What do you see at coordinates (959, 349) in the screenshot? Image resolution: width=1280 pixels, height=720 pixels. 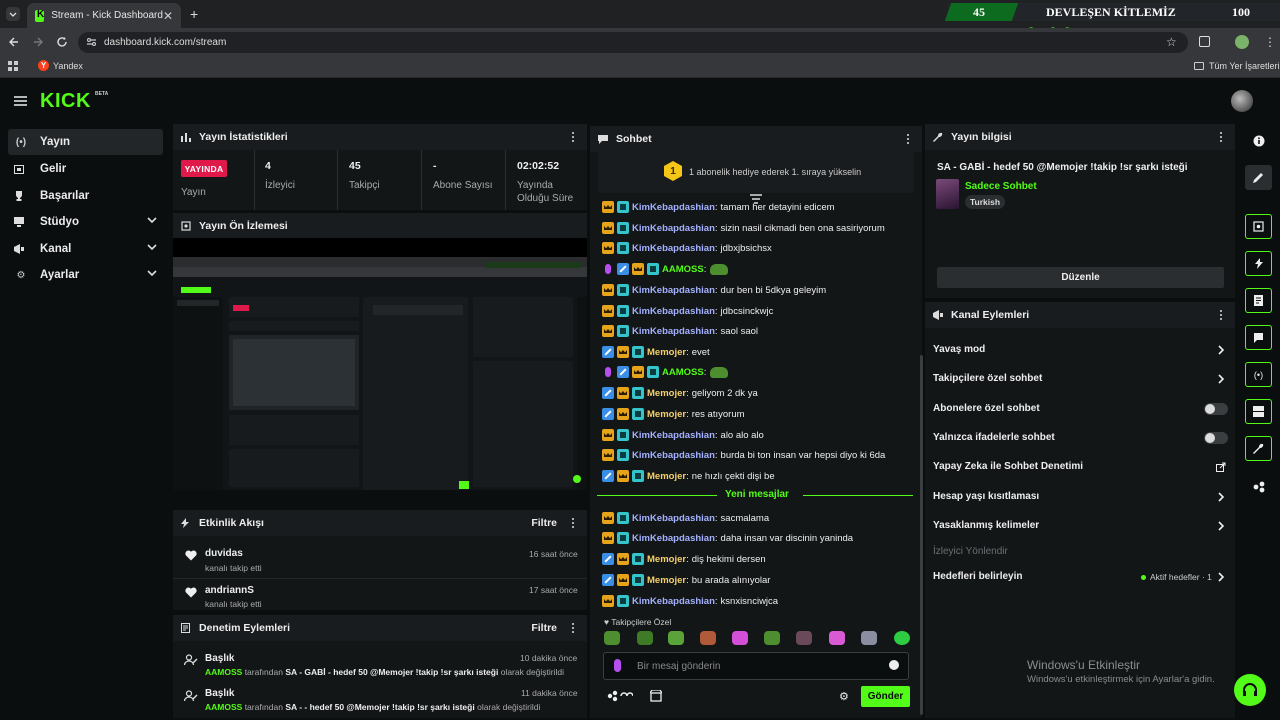 I see `slow-mode-item: Yavaş mod` at bounding box center [959, 349].